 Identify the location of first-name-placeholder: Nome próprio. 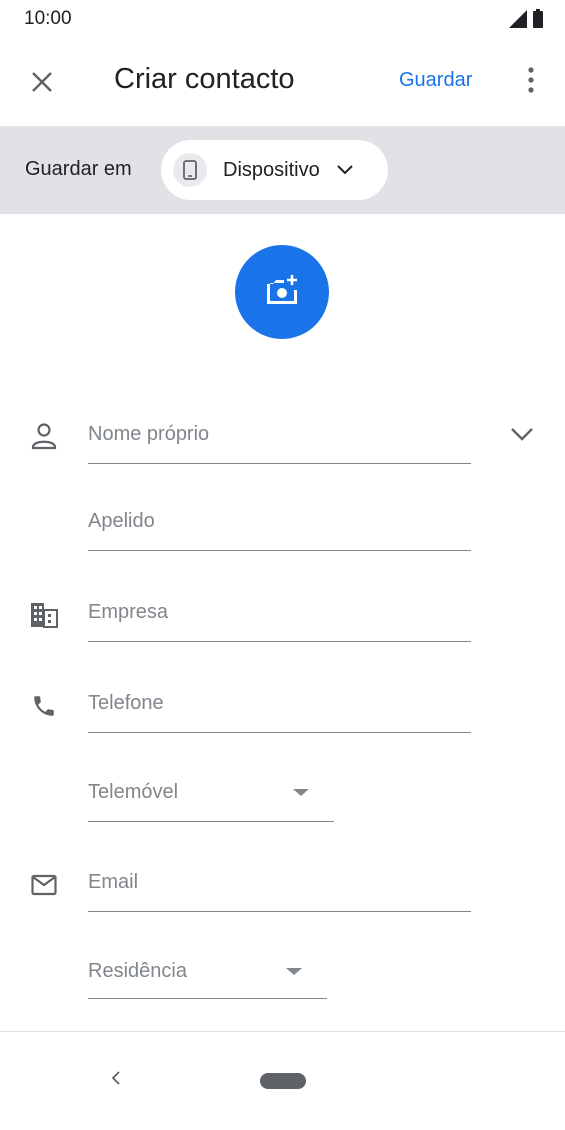
(149, 434).